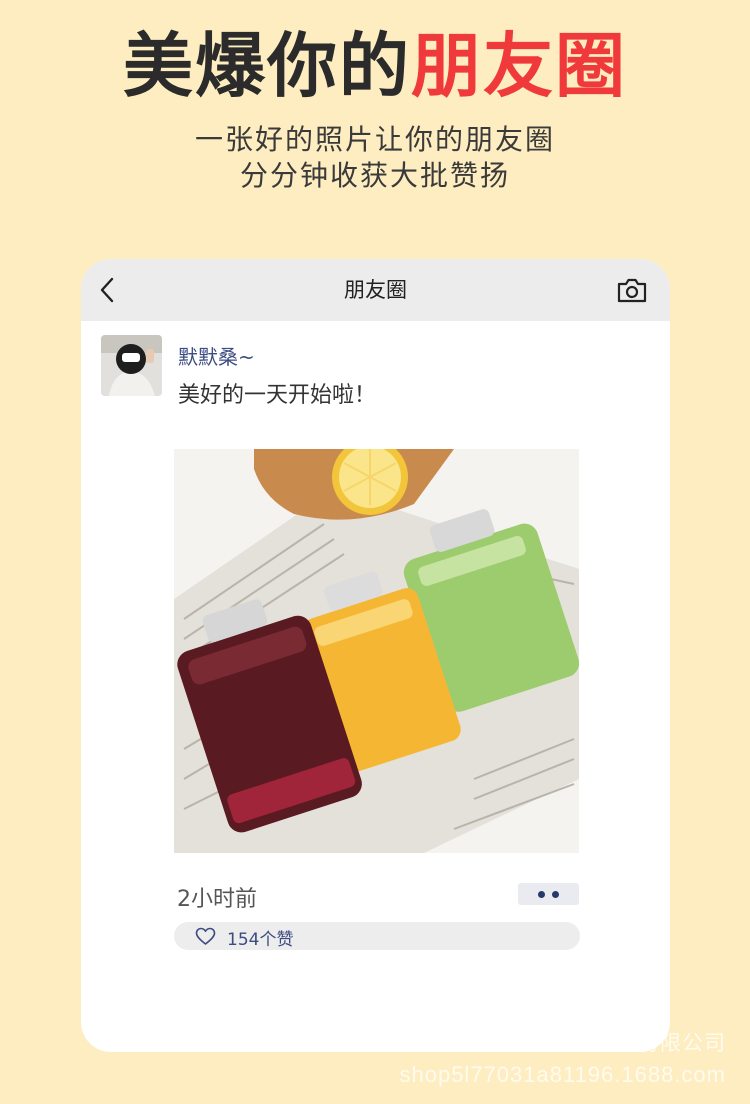 This screenshot has width=750, height=1104. Describe the element at coordinates (277, 395) in the screenshot. I see `post-text: 美好的一天开始啦！` at that location.